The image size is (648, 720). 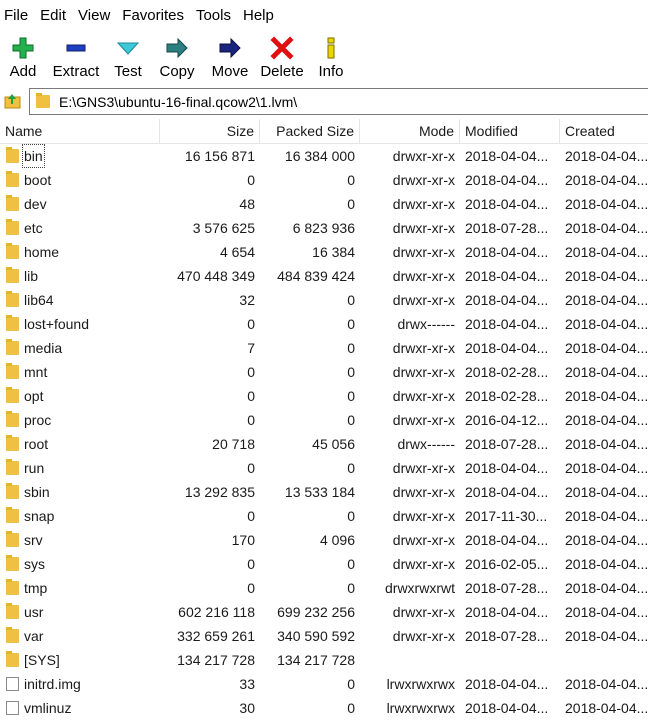 What do you see at coordinates (80, 540) in the screenshot?
I see `cell-name: srv` at bounding box center [80, 540].